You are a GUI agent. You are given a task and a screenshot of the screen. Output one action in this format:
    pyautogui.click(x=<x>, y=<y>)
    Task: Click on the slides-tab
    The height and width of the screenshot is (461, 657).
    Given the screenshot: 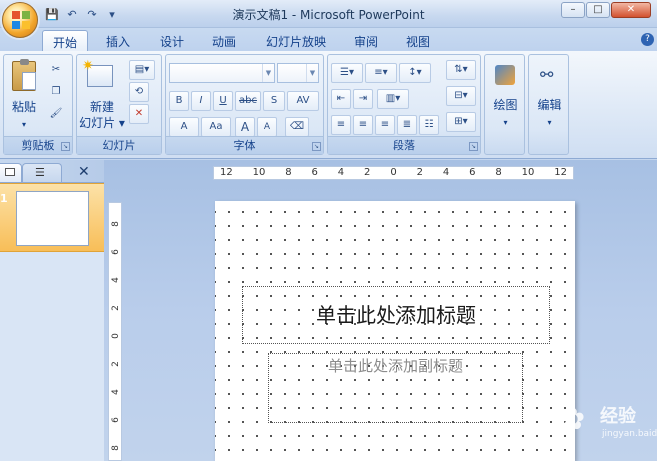 What is the action you would take?
    pyautogui.click(x=11, y=172)
    